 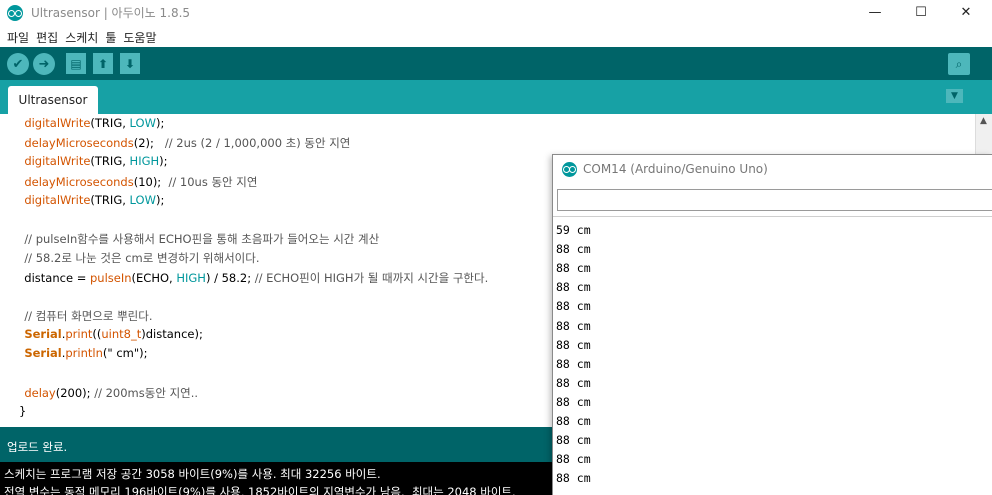 What do you see at coordinates (82, 36) in the screenshot?
I see `menu-sketch: 스케치` at bounding box center [82, 36].